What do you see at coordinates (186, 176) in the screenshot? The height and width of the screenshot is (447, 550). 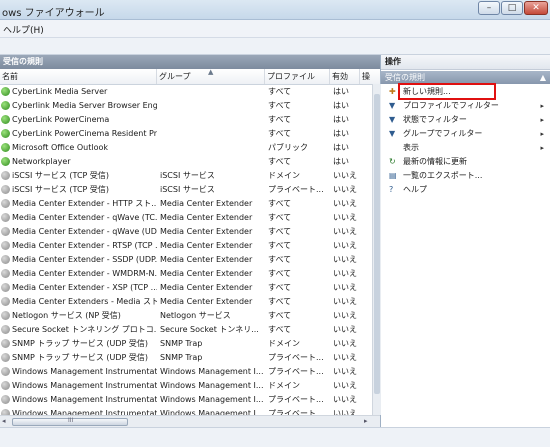 I see `table-row: iSCSI サービス (TCP 受信) iSCSI サービス ドメイン いいえ` at bounding box center [186, 176].